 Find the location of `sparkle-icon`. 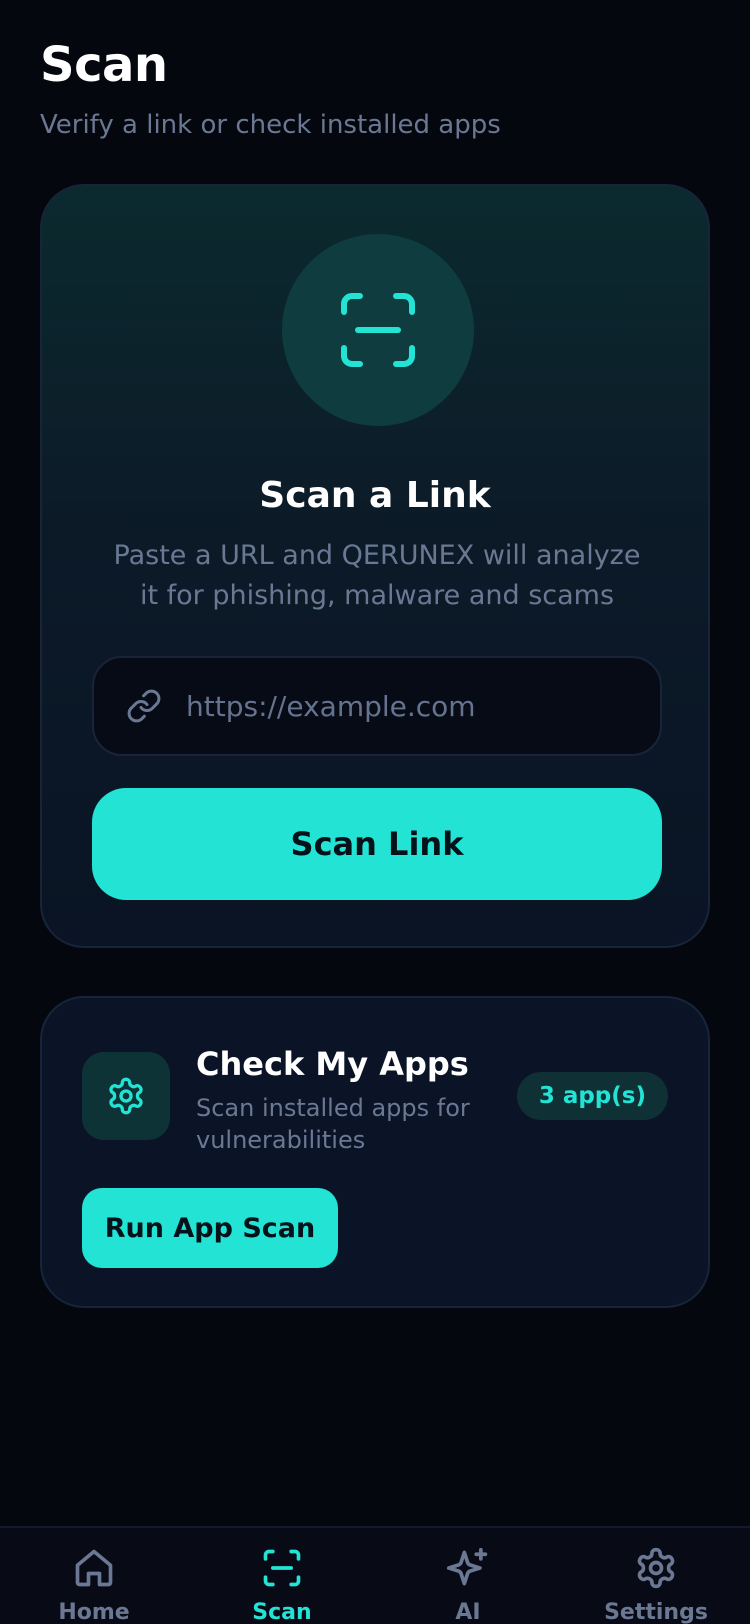

sparkle-icon is located at coordinates (467, 1566).